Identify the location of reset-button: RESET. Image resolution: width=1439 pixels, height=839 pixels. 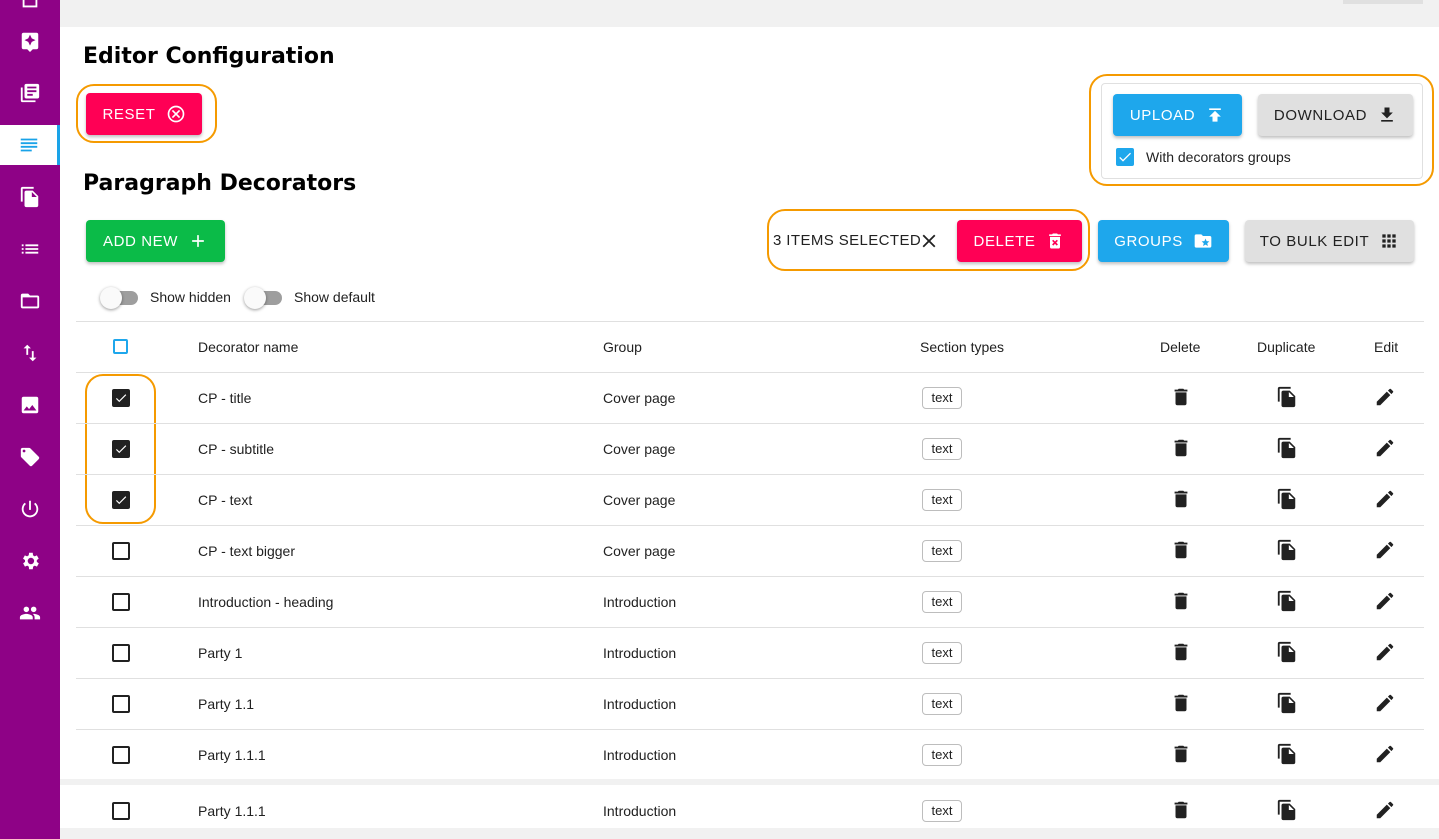
(144, 114).